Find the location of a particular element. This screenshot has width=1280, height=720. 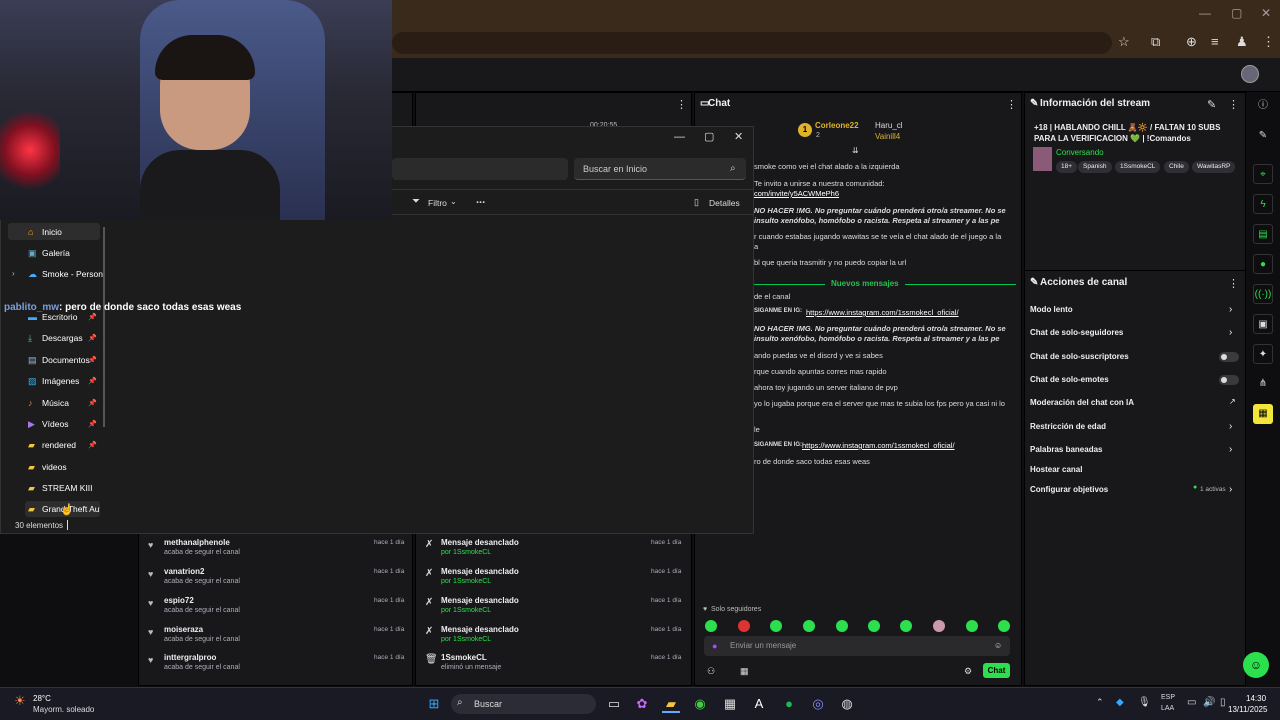

action-age-restriction: Restricción de edad is located at coordinates (1068, 426).